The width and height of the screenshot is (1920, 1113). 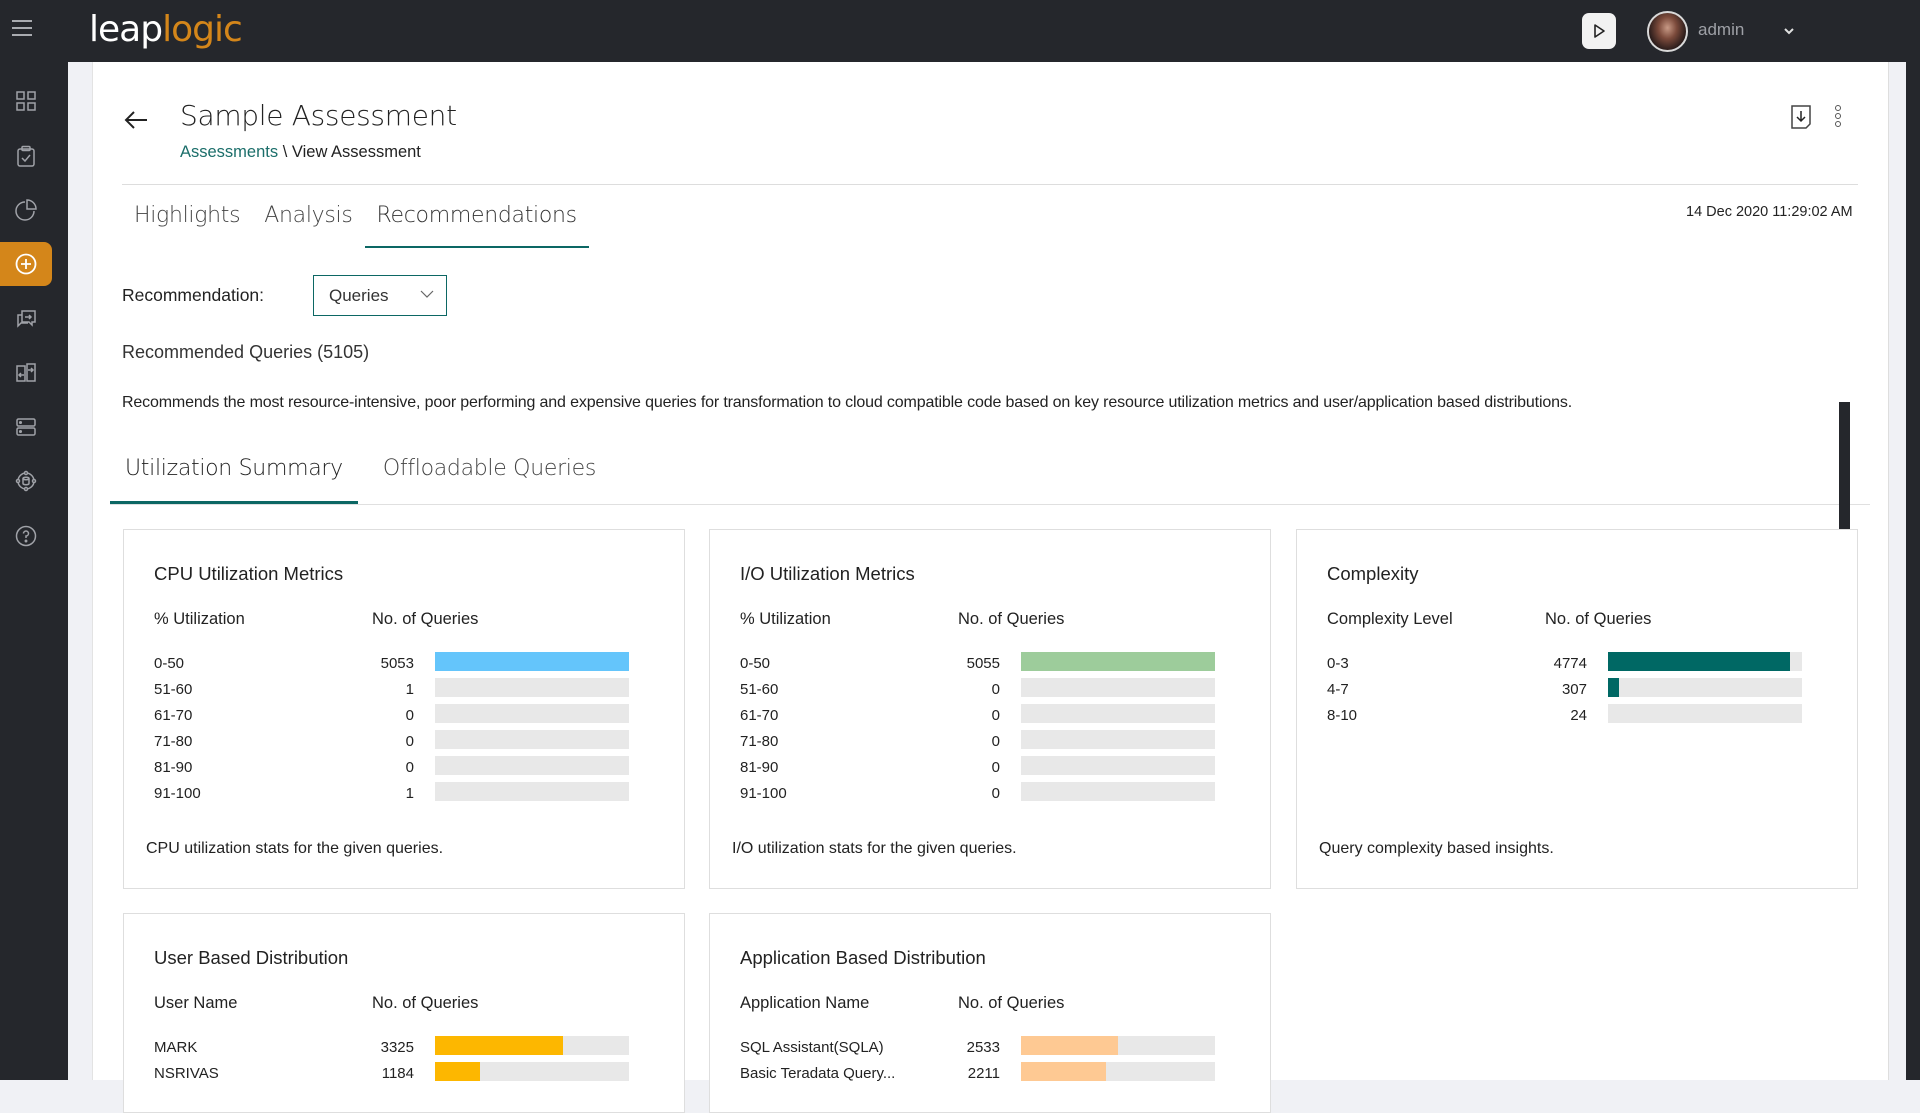 I want to click on card-title: CPU Utilization Metrics, so click(x=249, y=573).